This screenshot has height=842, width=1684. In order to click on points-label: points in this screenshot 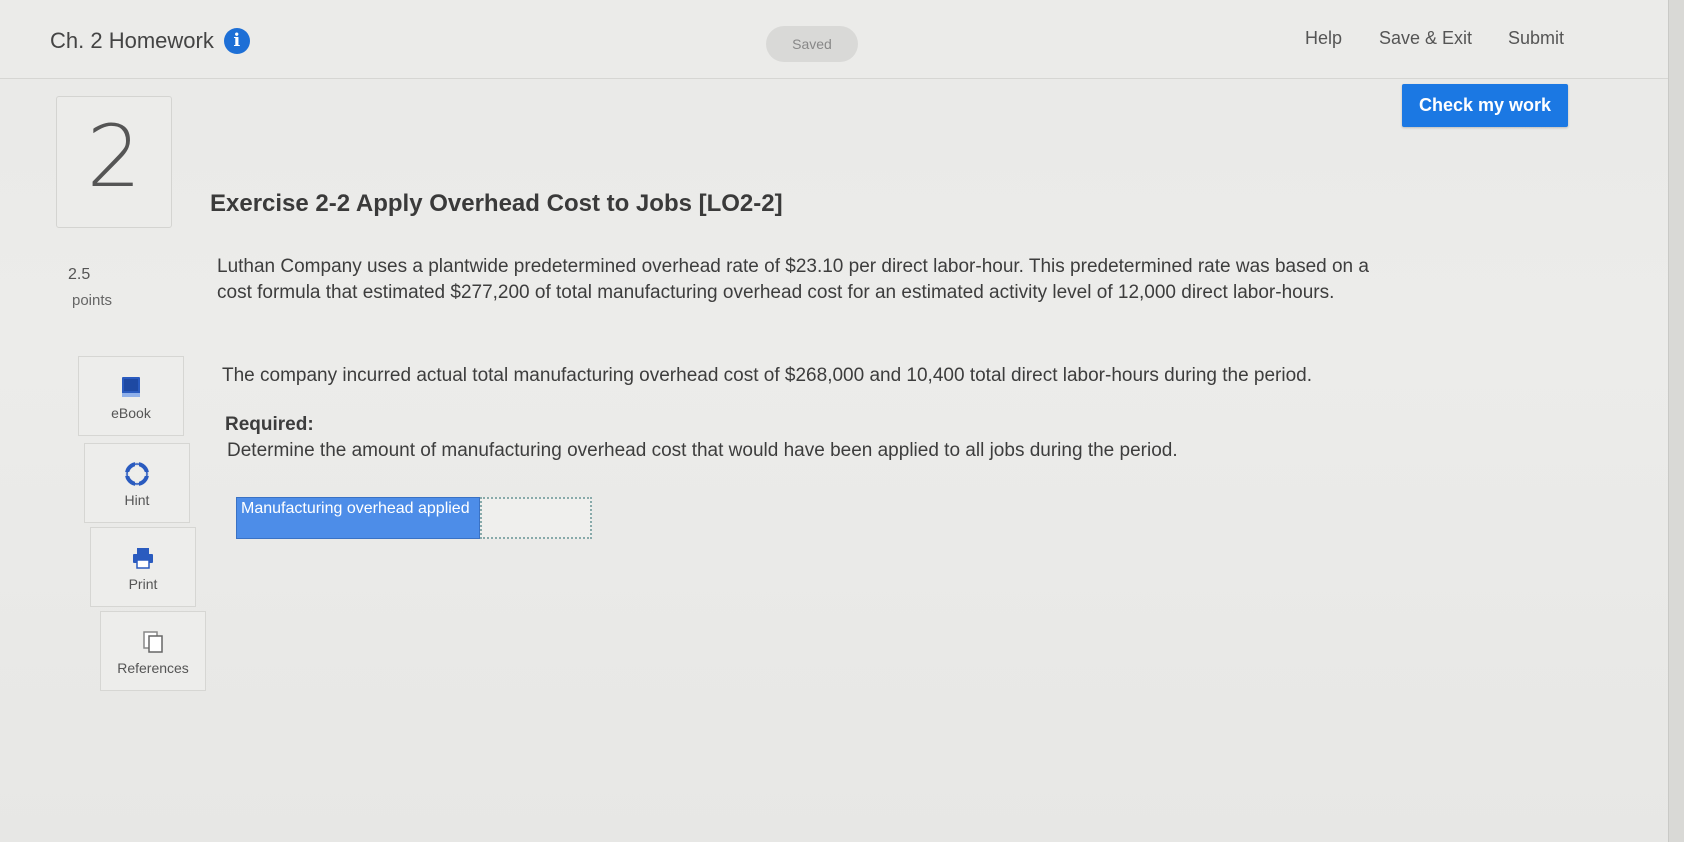, I will do `click(92, 300)`.